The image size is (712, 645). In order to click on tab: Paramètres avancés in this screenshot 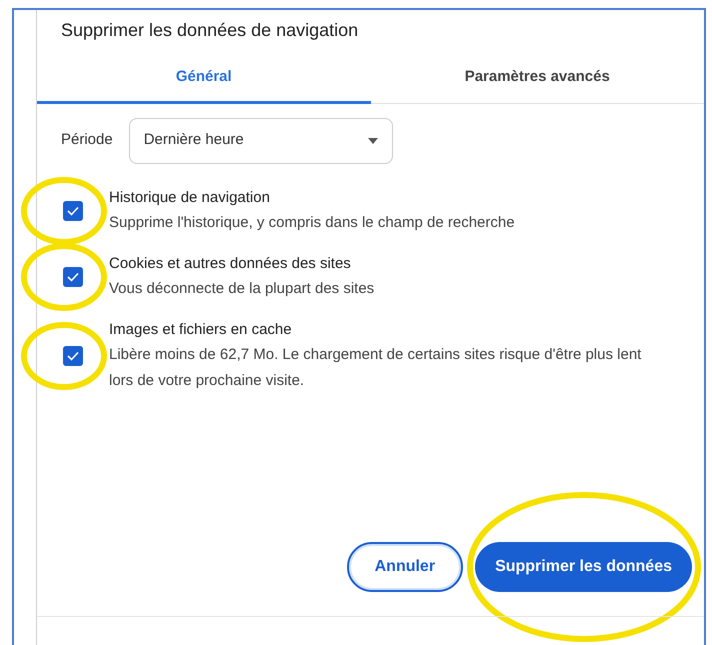, I will do `click(537, 82)`.